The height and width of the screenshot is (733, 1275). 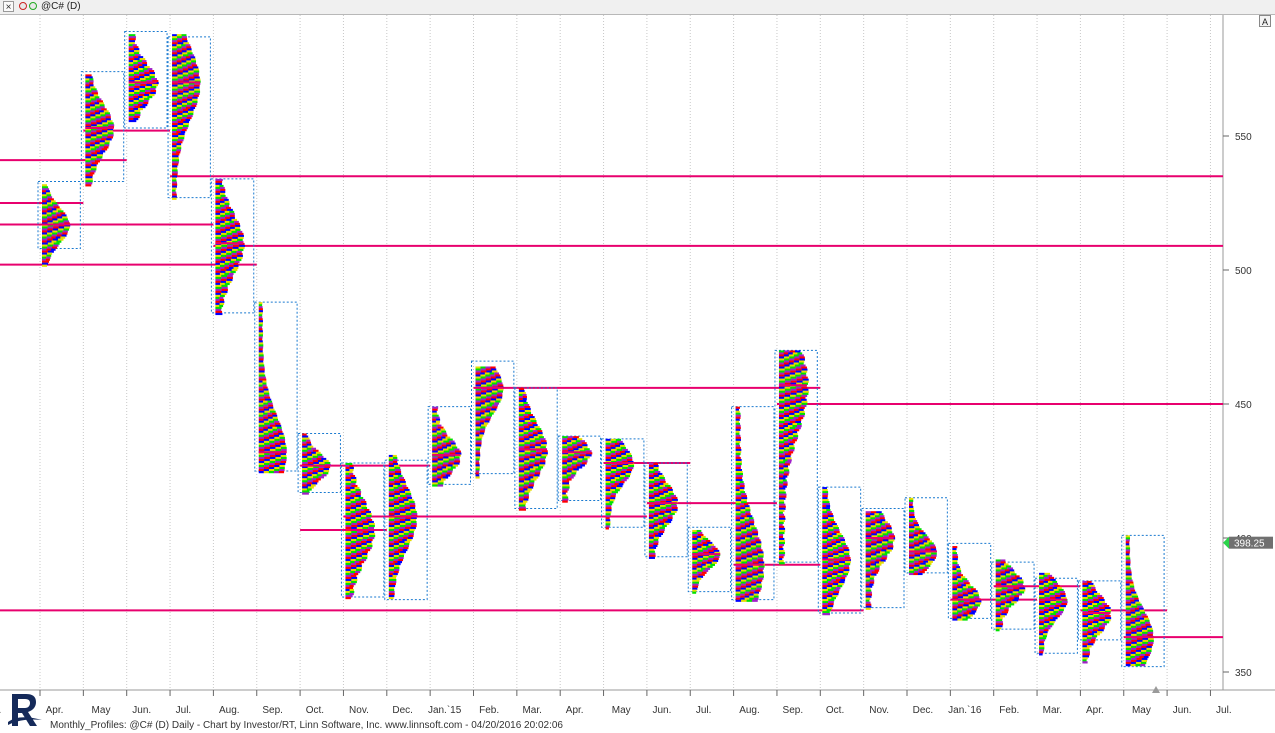 What do you see at coordinates (8, 7) in the screenshot?
I see `close-icon: ×` at bounding box center [8, 7].